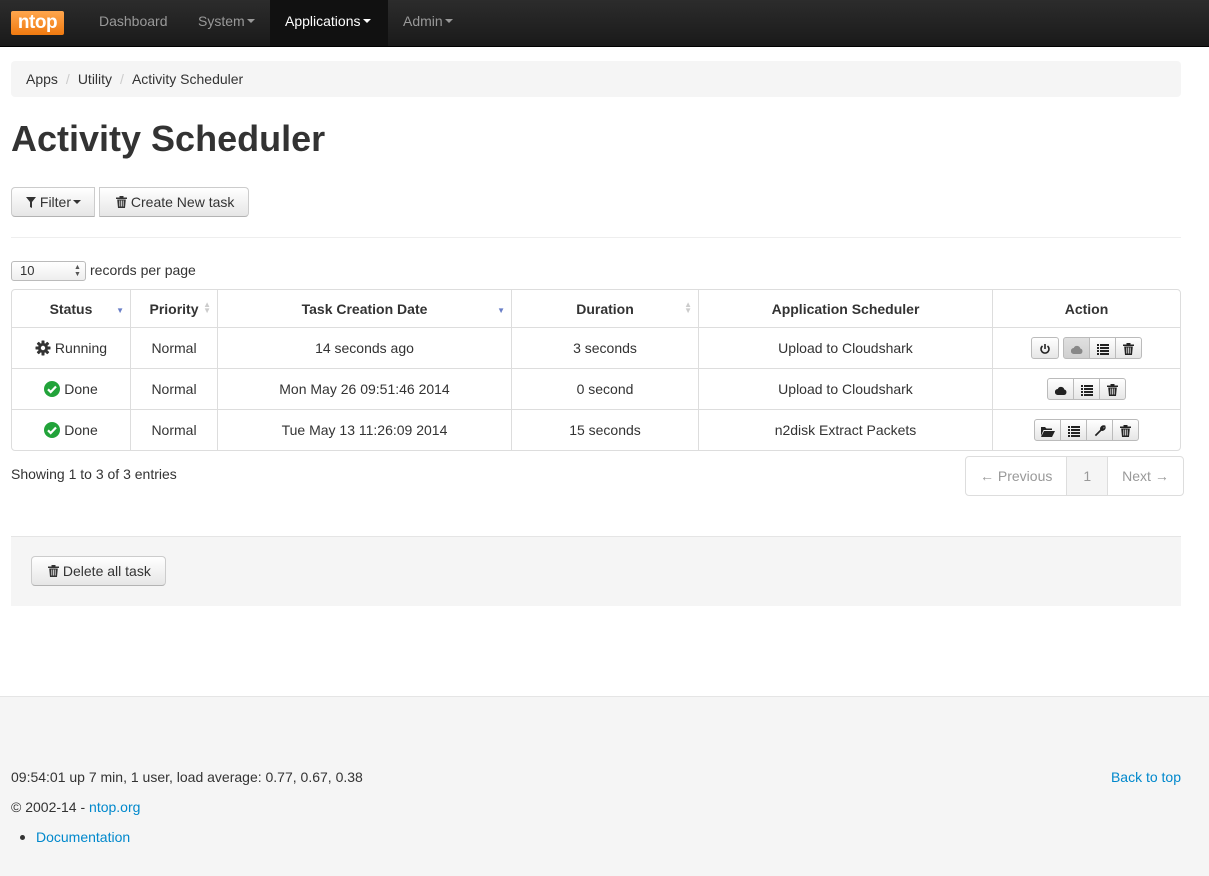  I want to click on ntop-org-link: ntop.org, so click(114, 807).